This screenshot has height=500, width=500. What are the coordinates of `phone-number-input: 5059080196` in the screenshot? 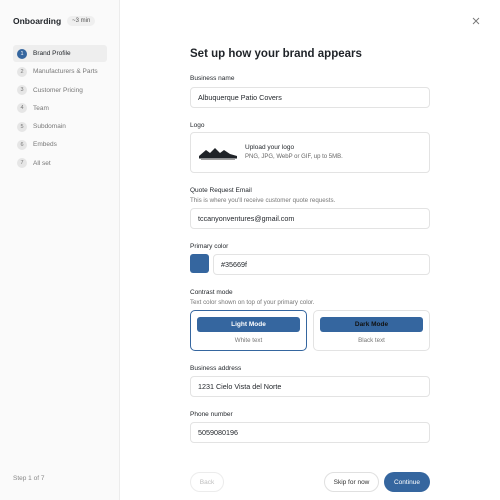 It's located at (310, 432).